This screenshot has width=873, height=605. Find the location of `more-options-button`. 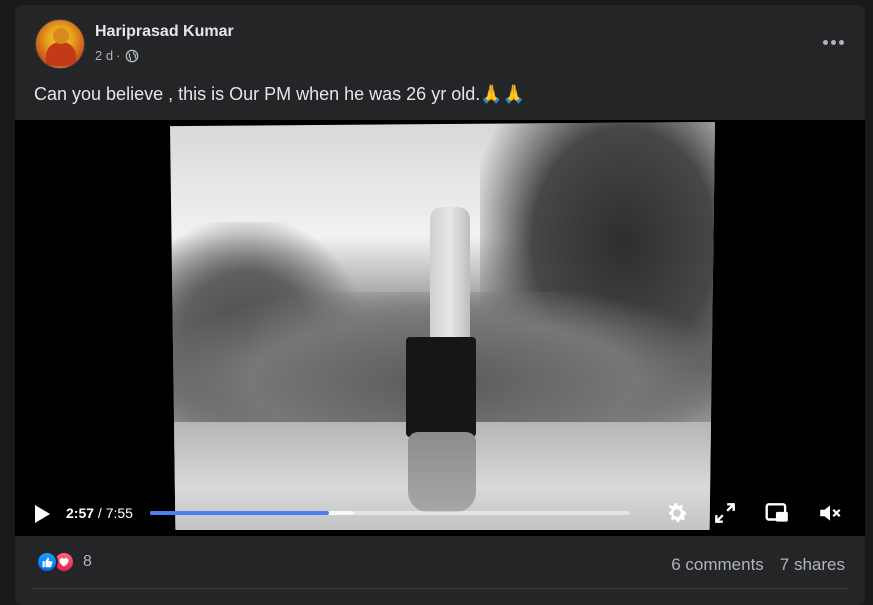

more-options-button is located at coordinates (833, 42).